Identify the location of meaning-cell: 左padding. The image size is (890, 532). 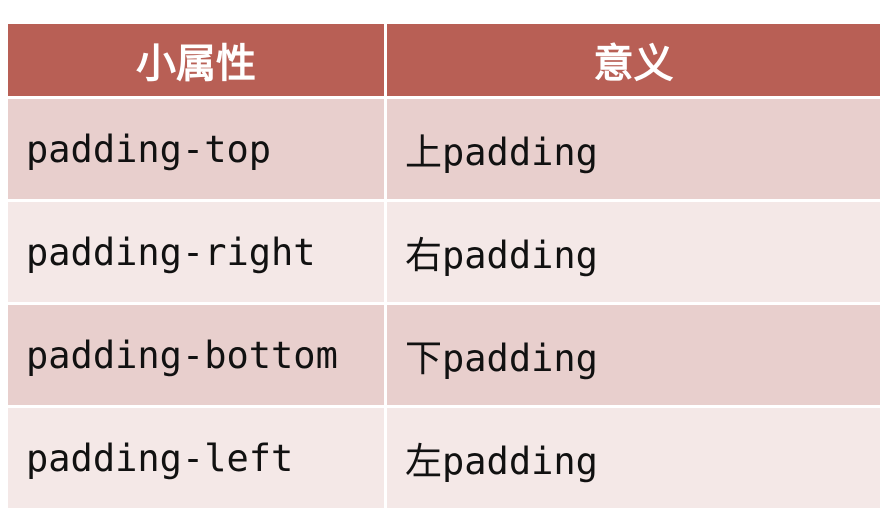
(633, 458).